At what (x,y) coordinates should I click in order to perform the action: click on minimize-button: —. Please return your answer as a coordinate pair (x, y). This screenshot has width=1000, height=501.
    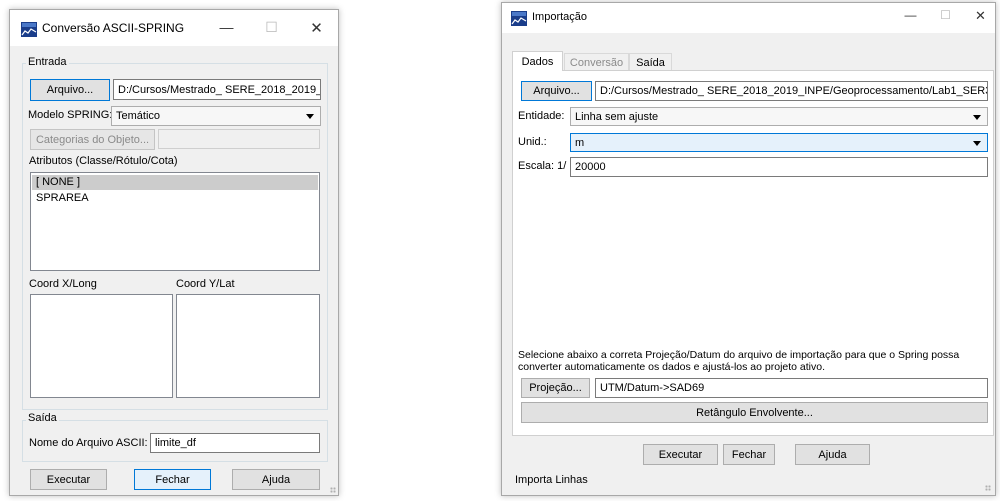
    Looking at the image, I should click on (226, 27).